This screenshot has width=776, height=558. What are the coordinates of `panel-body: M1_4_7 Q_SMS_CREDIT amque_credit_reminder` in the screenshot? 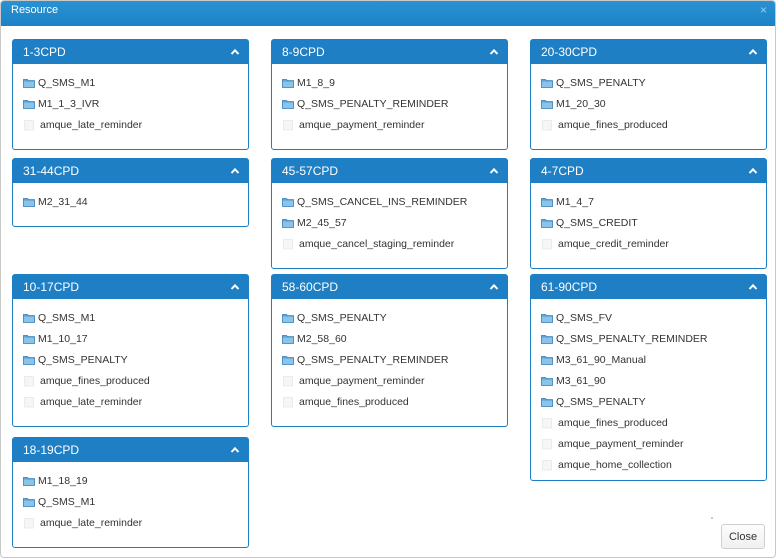 It's located at (648, 218).